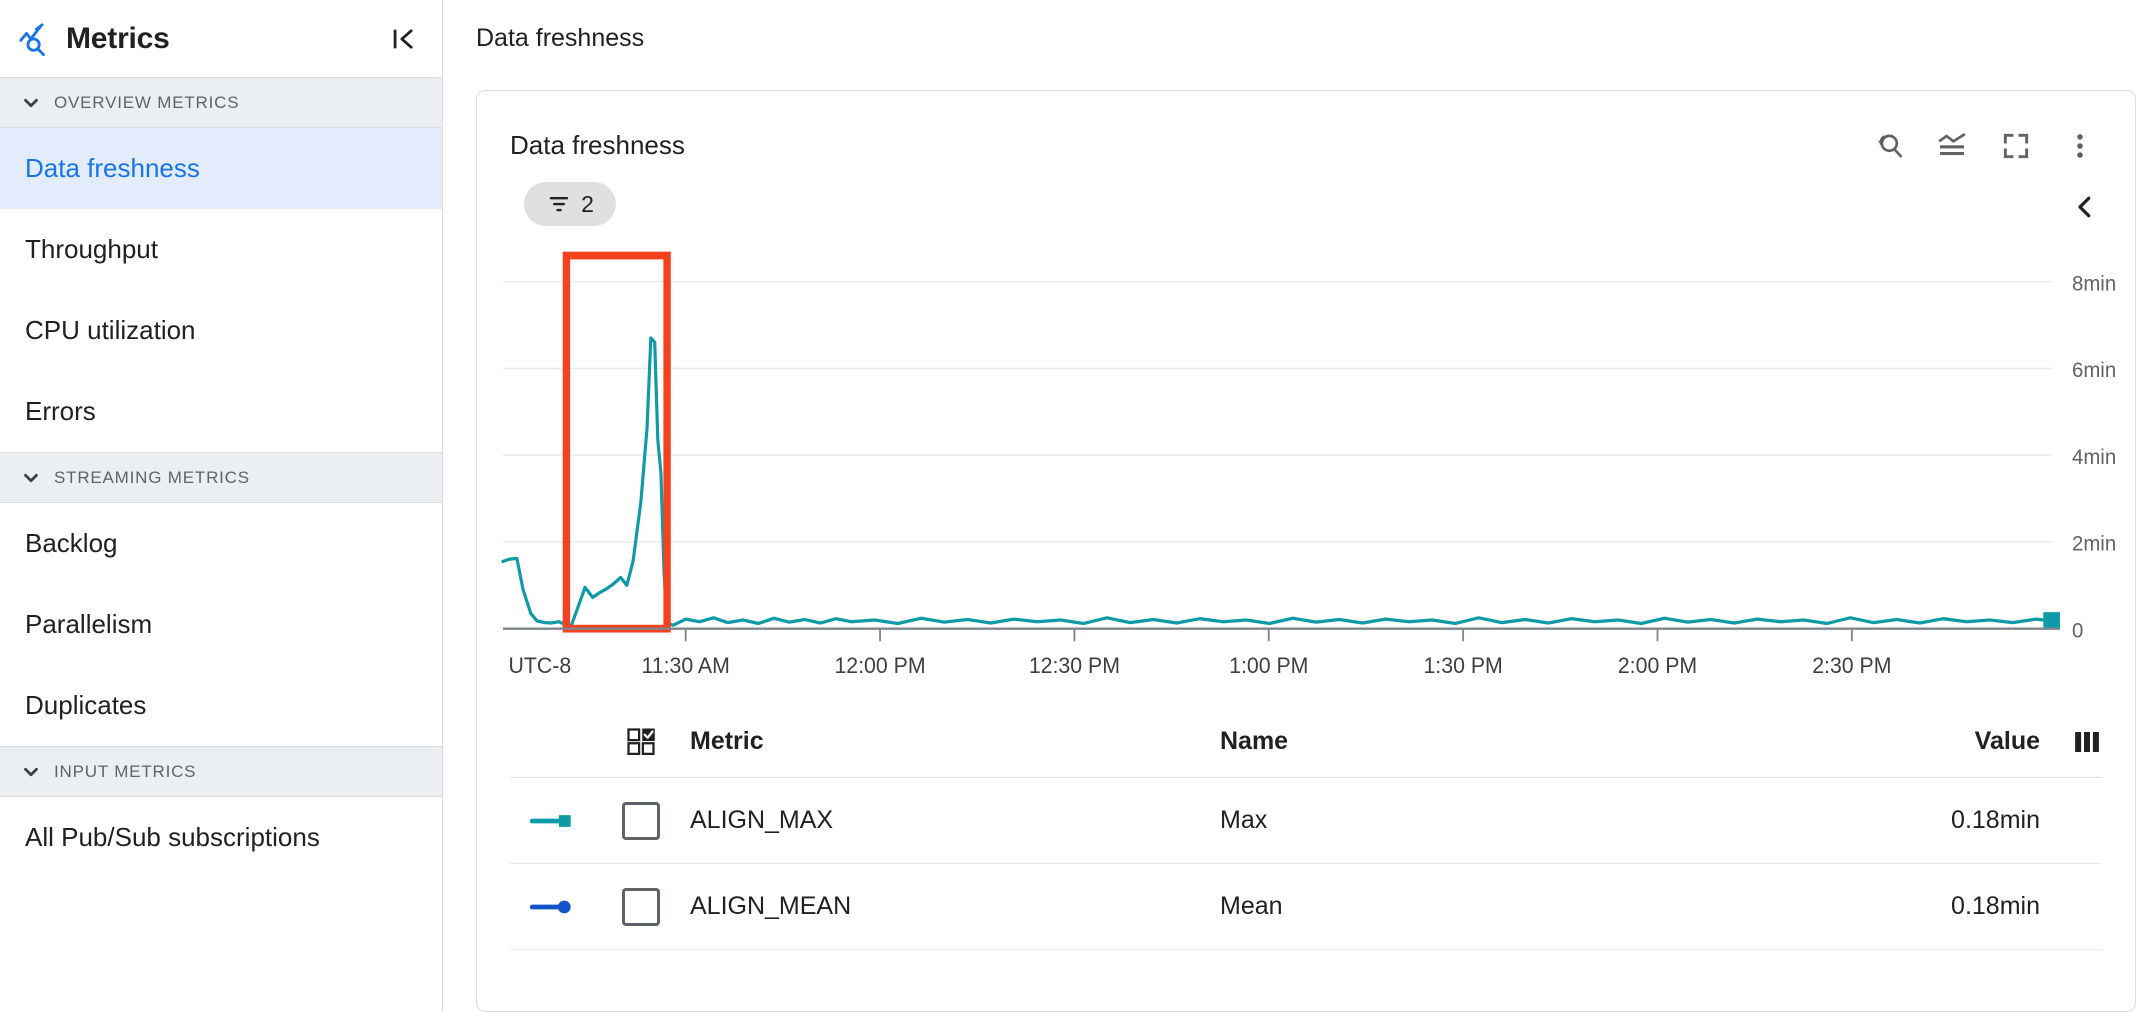 The width and height of the screenshot is (2156, 1012). I want to click on filter-icon, so click(559, 204).